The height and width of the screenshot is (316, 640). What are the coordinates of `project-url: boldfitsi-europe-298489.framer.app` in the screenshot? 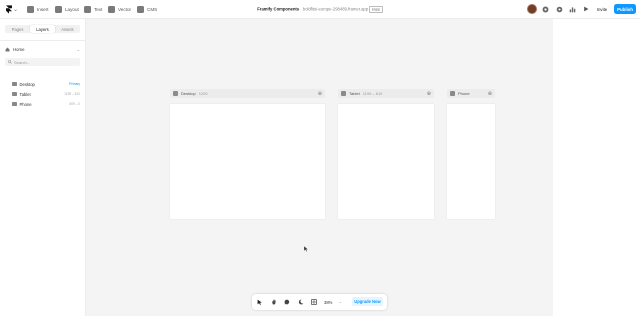 It's located at (335, 9).